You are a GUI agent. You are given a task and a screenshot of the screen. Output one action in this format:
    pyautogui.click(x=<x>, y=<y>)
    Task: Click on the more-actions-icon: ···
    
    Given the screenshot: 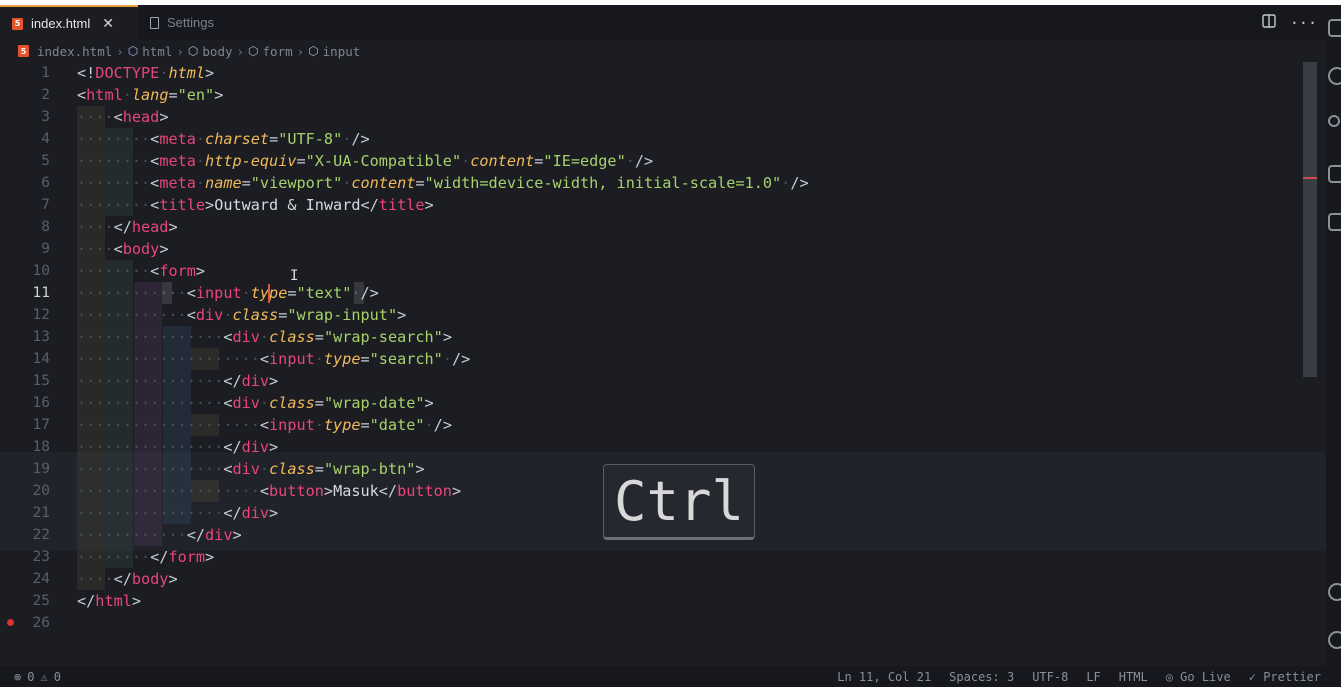 What is the action you would take?
    pyautogui.click(x=1303, y=23)
    